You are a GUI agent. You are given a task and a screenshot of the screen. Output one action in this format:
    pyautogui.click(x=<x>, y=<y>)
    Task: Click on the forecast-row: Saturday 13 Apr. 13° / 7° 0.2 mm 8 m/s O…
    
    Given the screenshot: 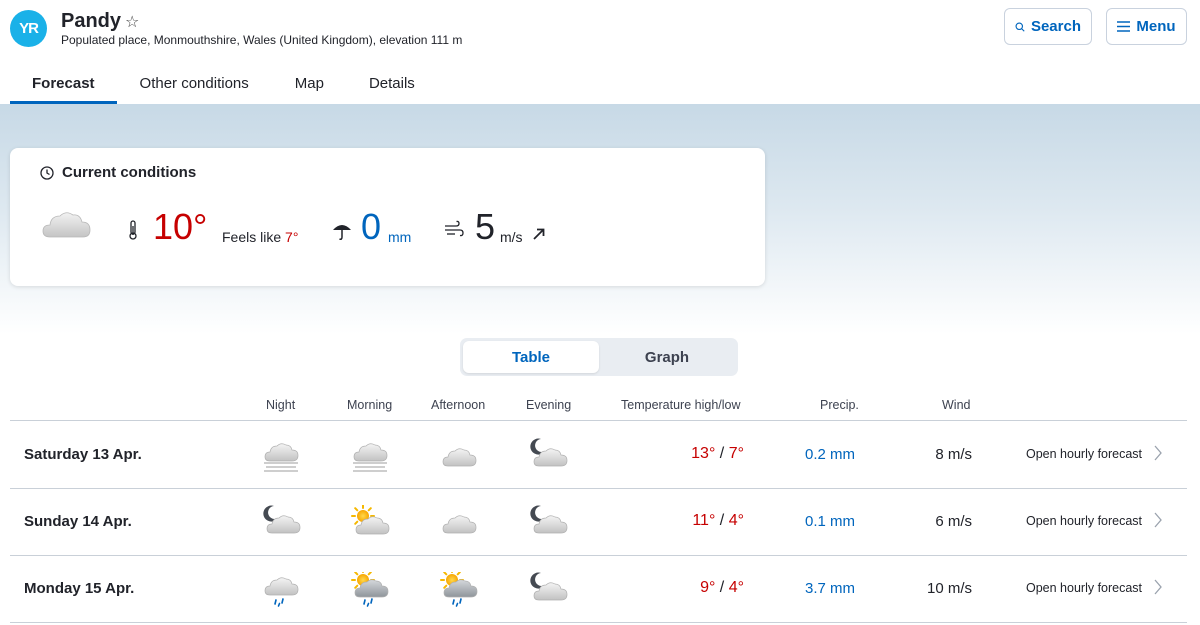 What is the action you would take?
    pyautogui.click(x=598, y=455)
    